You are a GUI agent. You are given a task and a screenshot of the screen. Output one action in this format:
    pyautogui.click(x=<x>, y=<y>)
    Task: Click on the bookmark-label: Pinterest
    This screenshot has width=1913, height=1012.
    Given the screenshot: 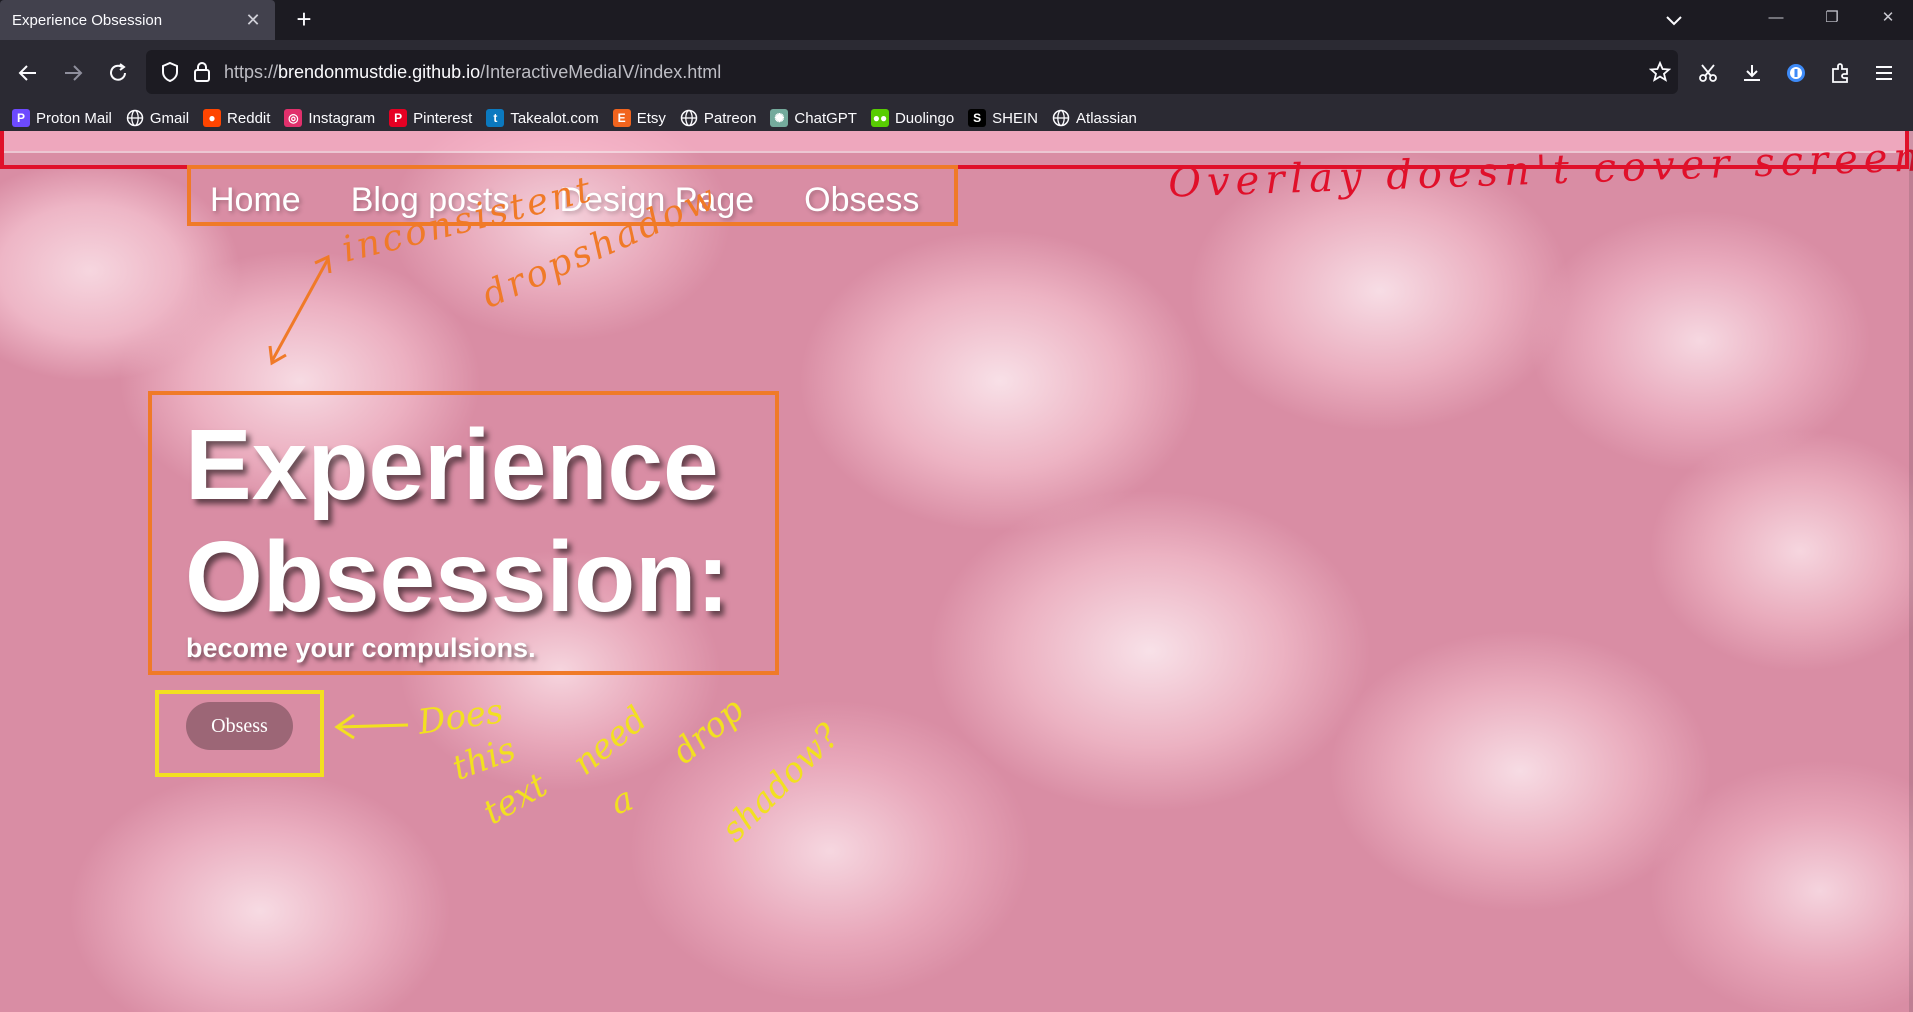 What is the action you would take?
    pyautogui.click(x=443, y=118)
    